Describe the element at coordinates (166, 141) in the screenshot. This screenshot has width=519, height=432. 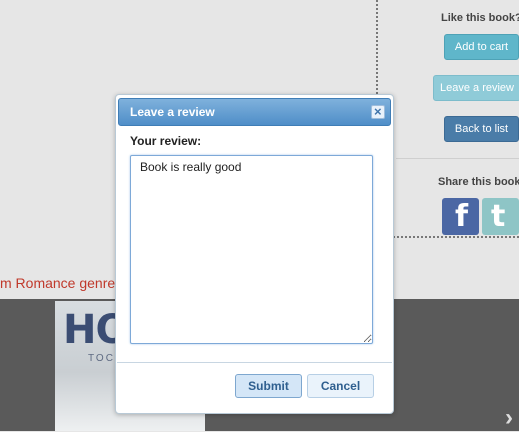
I see `review-label: Your review:` at that location.